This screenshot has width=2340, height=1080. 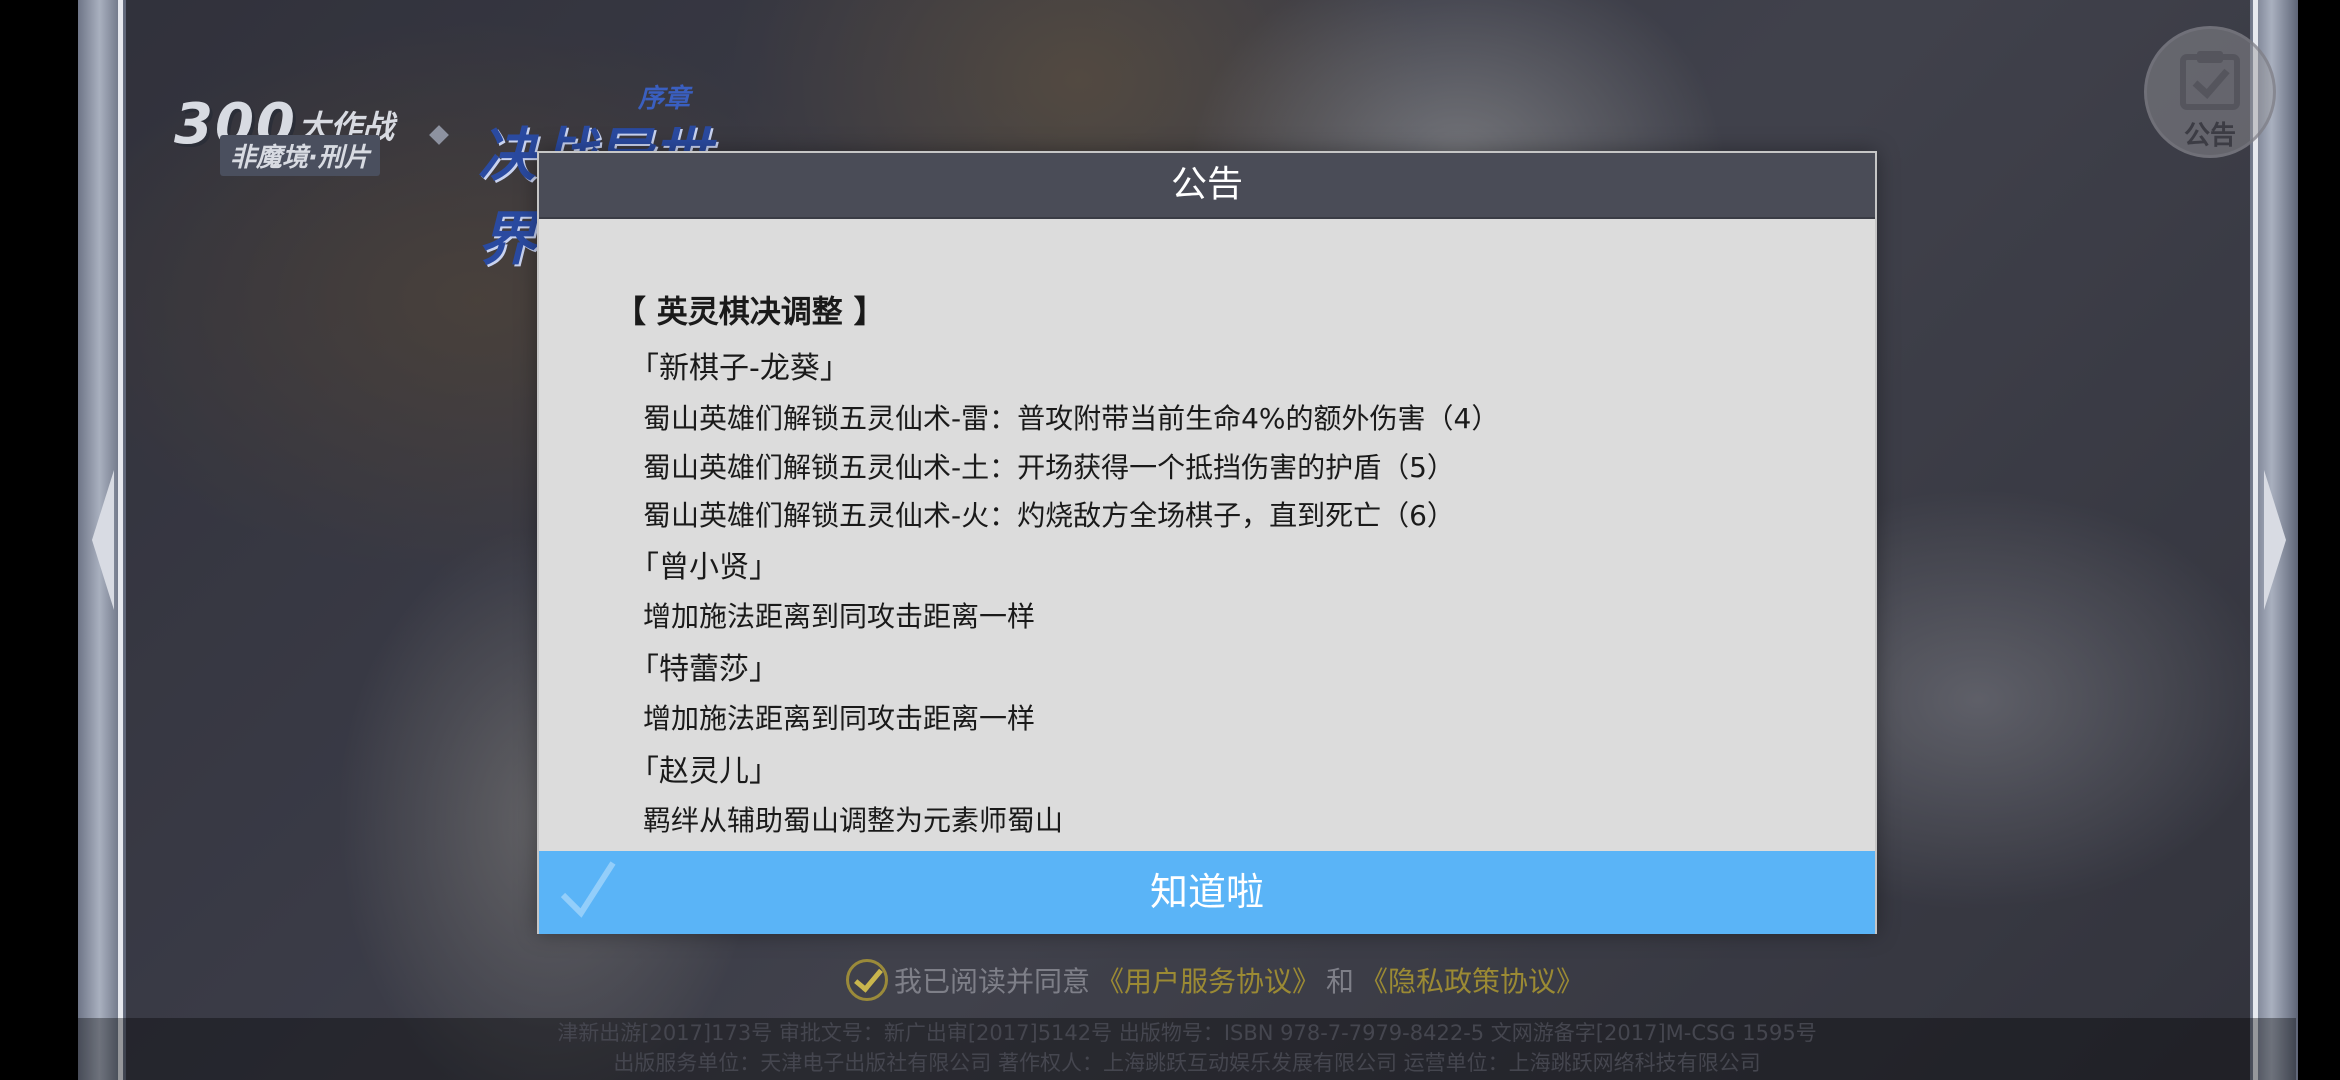 I want to click on left-arrow-icon, so click(x=103, y=540).